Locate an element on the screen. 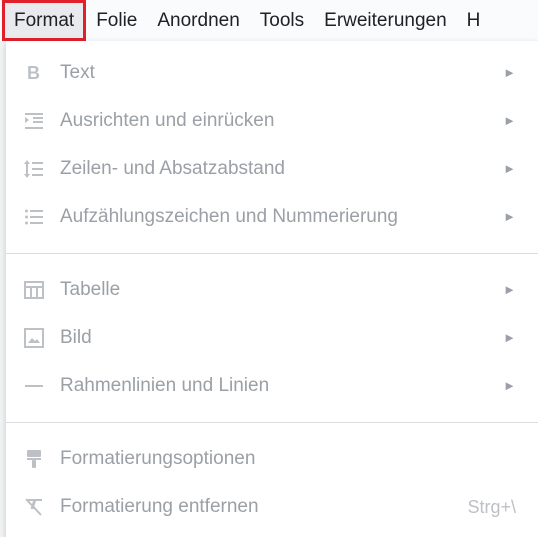 This screenshot has width=538, height=537. menu-item-label: Aufzählungszeichen und Nummerierung is located at coordinates (229, 216).